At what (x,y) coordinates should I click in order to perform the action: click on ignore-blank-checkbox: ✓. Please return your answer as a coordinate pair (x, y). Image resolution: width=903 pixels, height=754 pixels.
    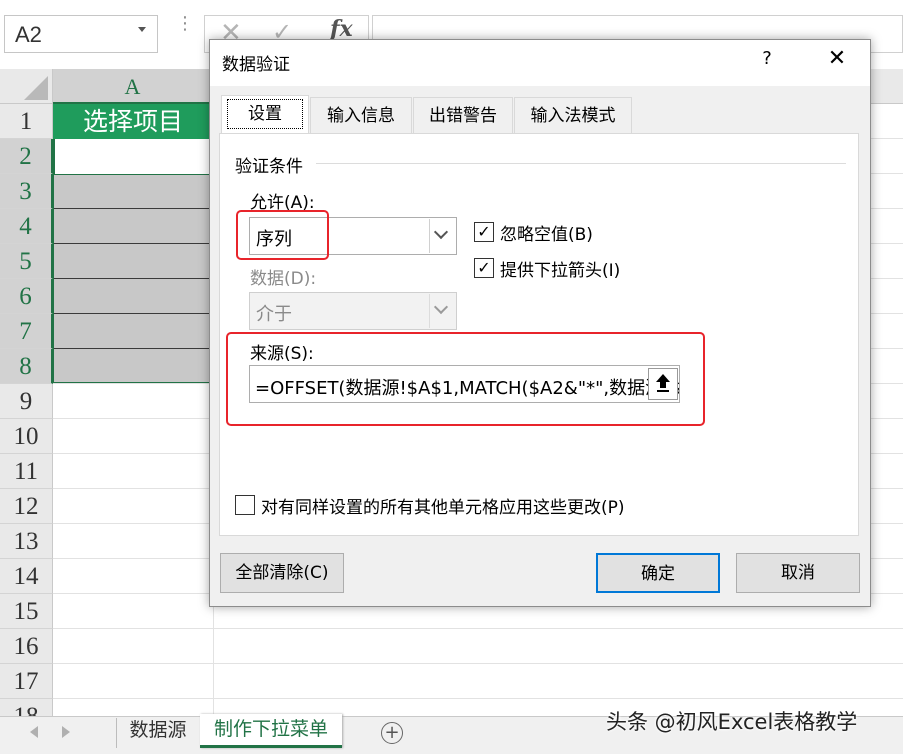
    Looking at the image, I should click on (484, 232).